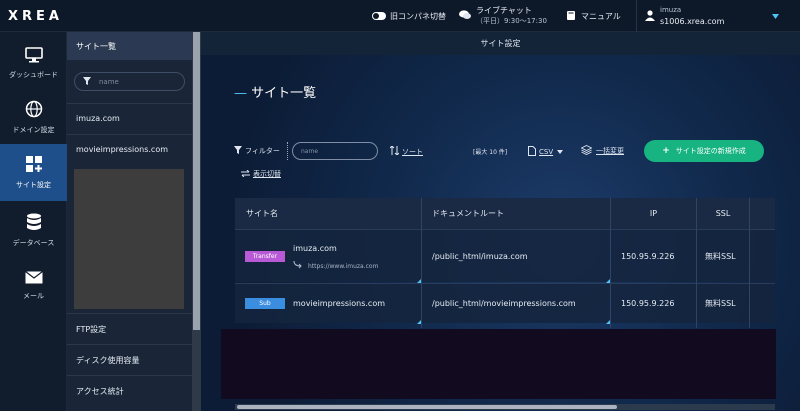 The height and width of the screenshot is (411, 800). Describe the element at coordinates (33, 278) in the screenshot. I see `mail-icon` at that location.